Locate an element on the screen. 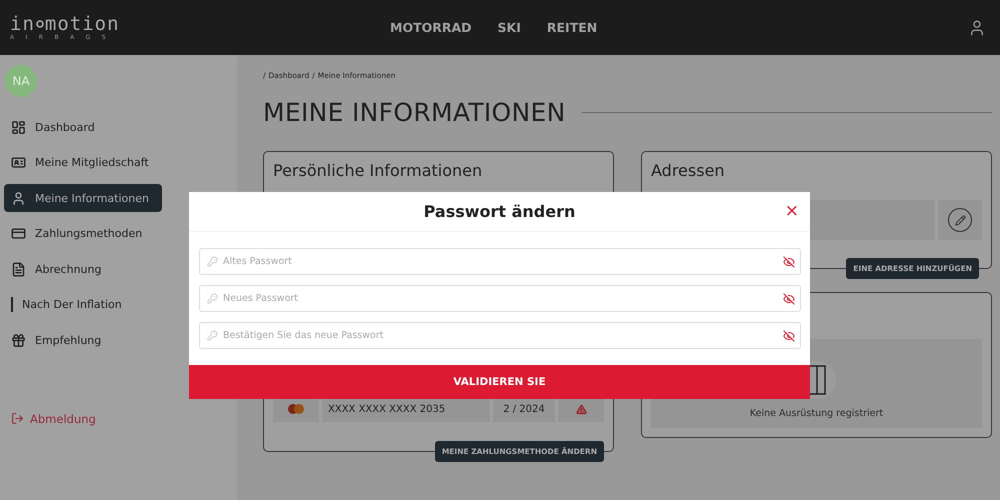 The height and width of the screenshot is (500, 1000). avatar: NA is located at coordinates (21, 81).